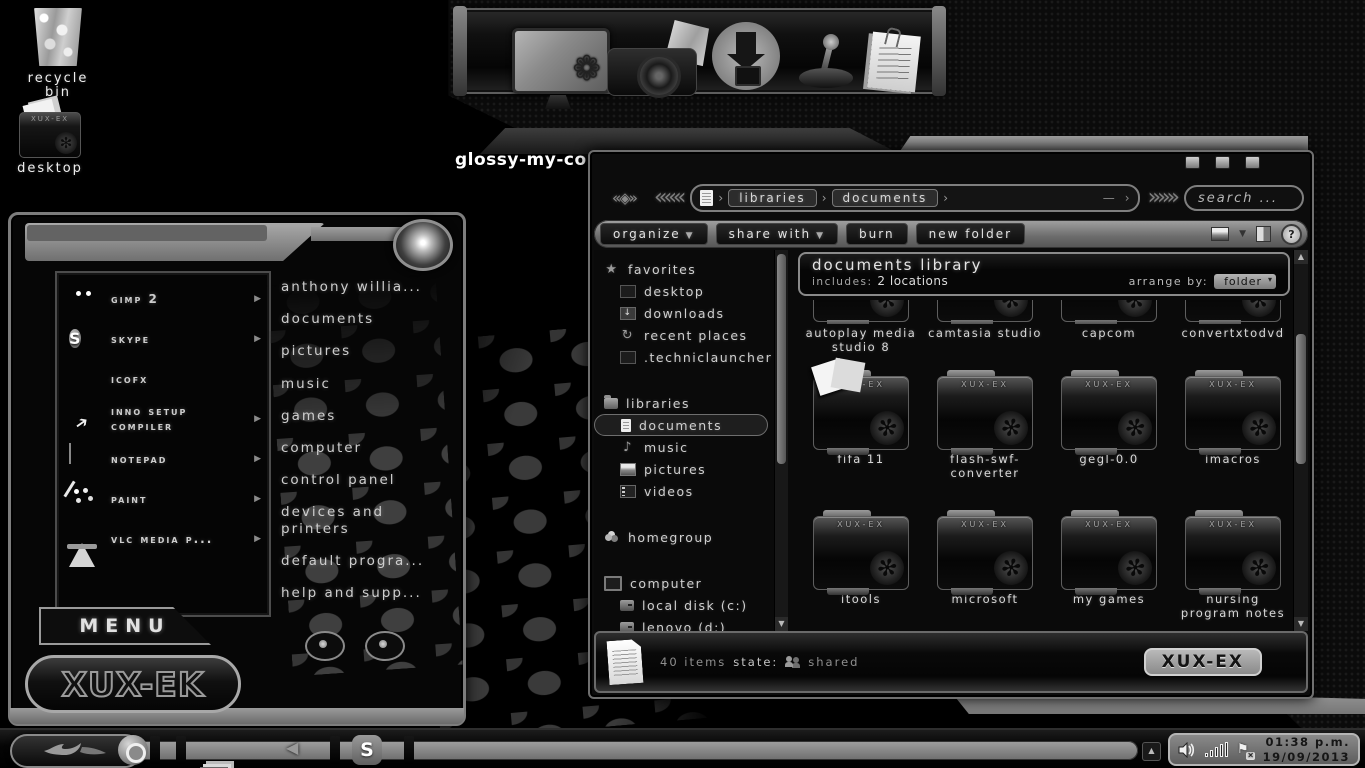  What do you see at coordinates (364, 480) in the screenshot?
I see `menu-item-control-panel: control panel` at bounding box center [364, 480].